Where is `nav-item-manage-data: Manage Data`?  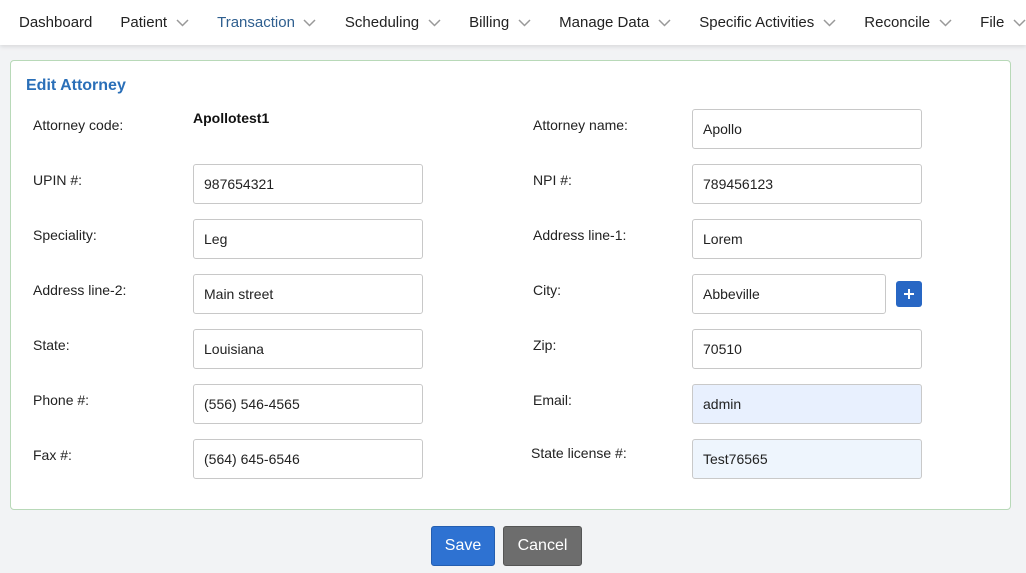 nav-item-manage-data: Manage Data is located at coordinates (615, 22).